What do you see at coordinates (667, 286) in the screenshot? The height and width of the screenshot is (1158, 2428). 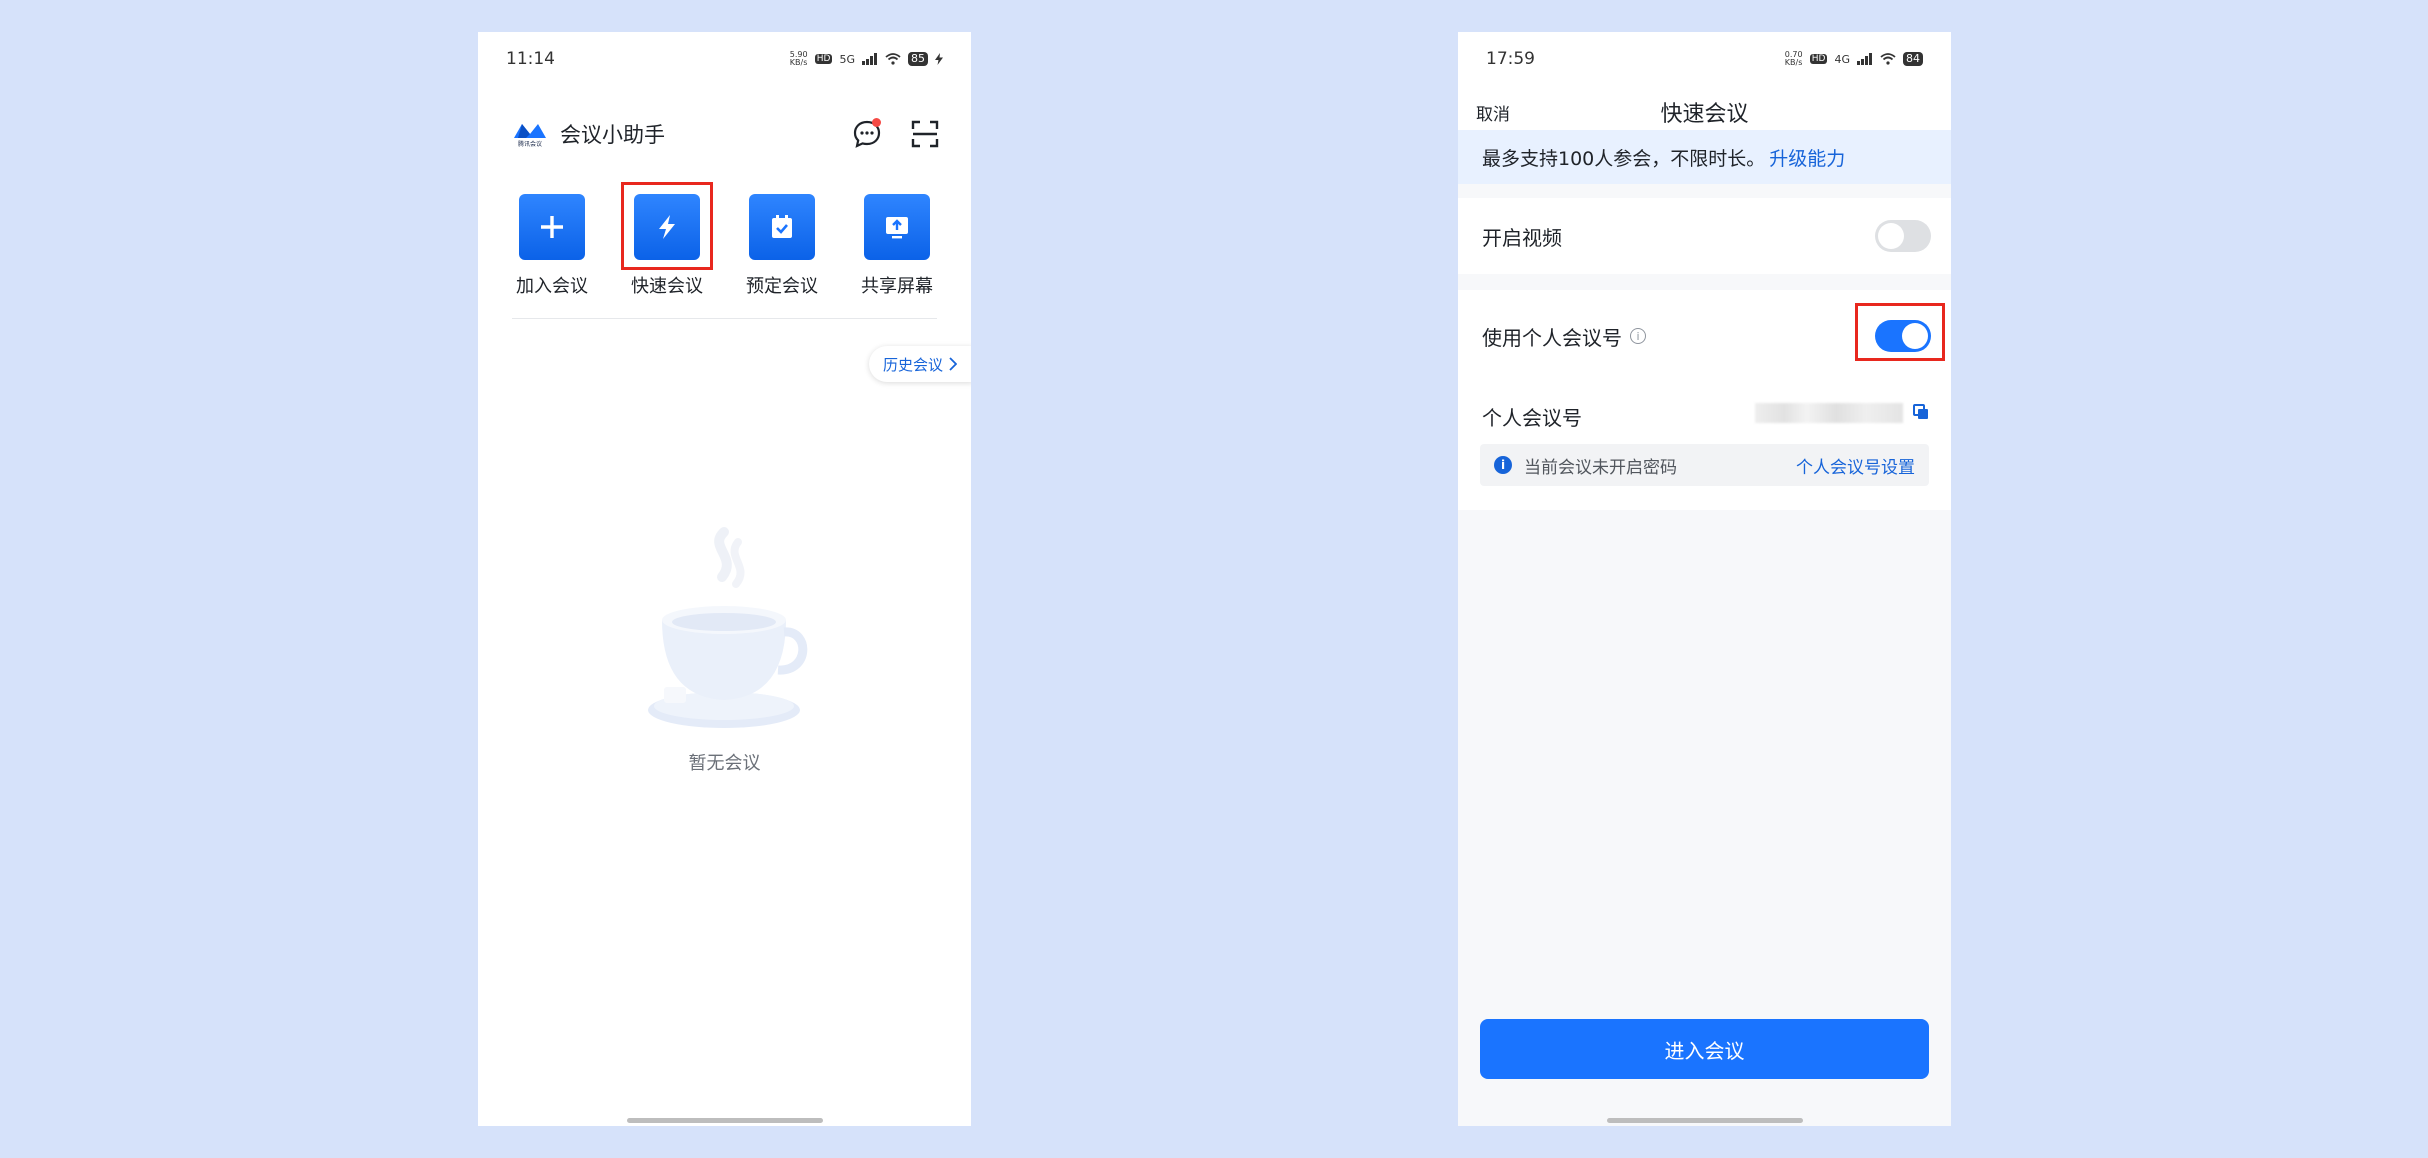 I see `action-label: 快速会议` at bounding box center [667, 286].